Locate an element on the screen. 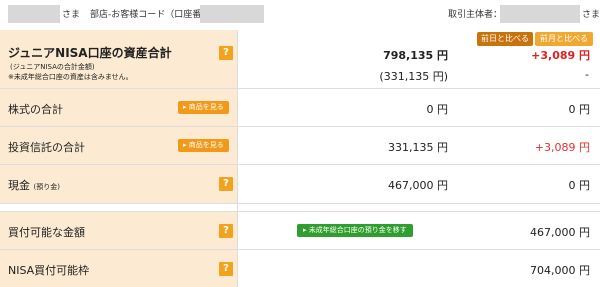 The width and height of the screenshot is (600, 287). funds-change: +3,089 円 is located at coordinates (562, 147).